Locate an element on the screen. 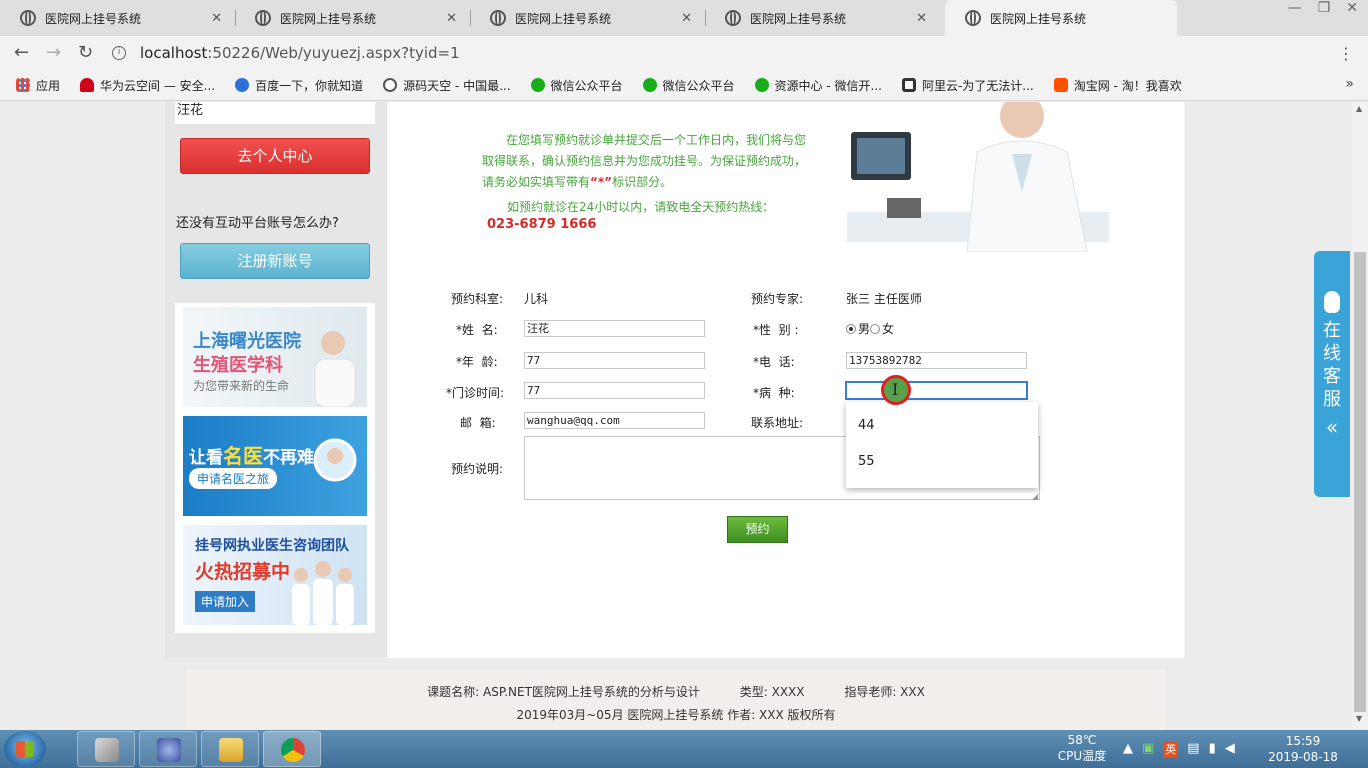 This screenshot has height=768, width=1368. restore-icon: ❐ is located at coordinates (1324, 8).